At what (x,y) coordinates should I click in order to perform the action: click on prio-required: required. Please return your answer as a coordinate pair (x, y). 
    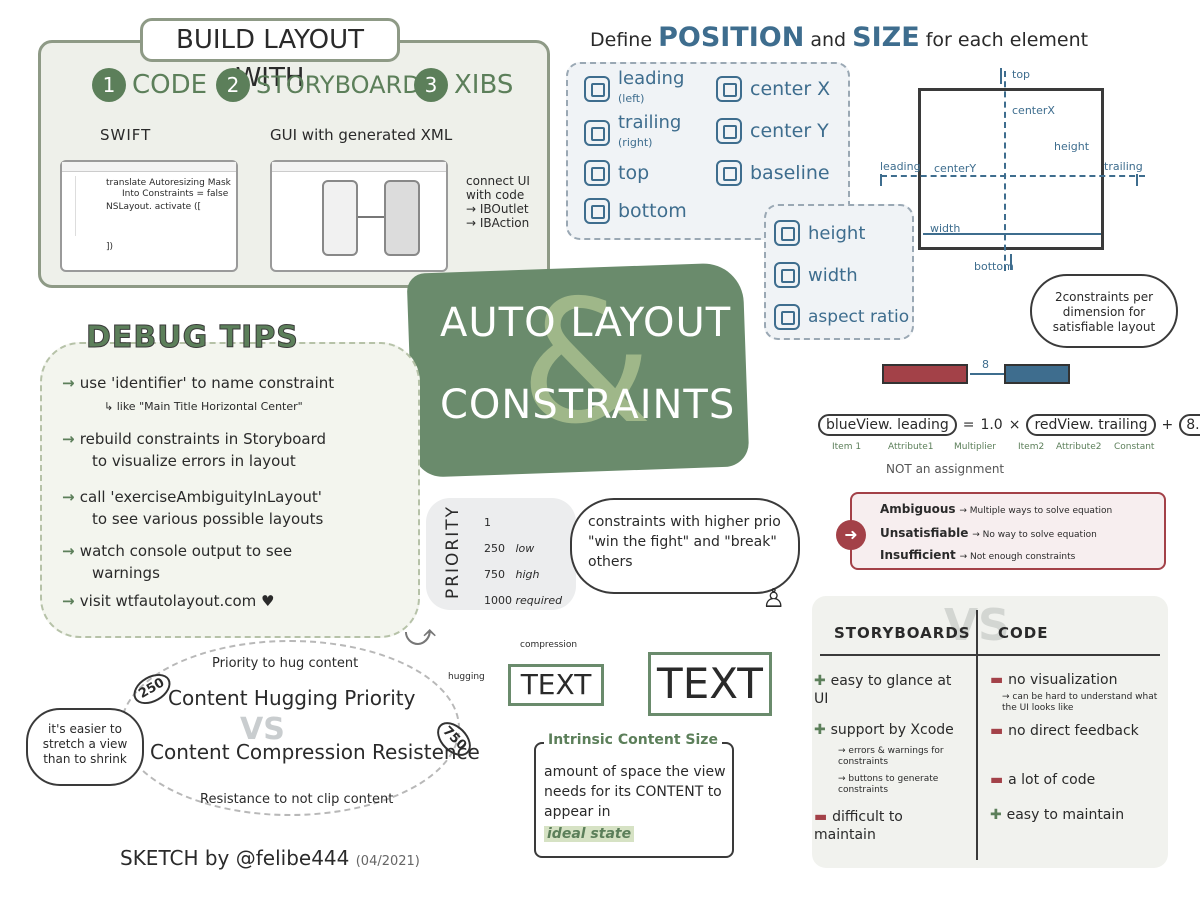
    Looking at the image, I should click on (539, 600).